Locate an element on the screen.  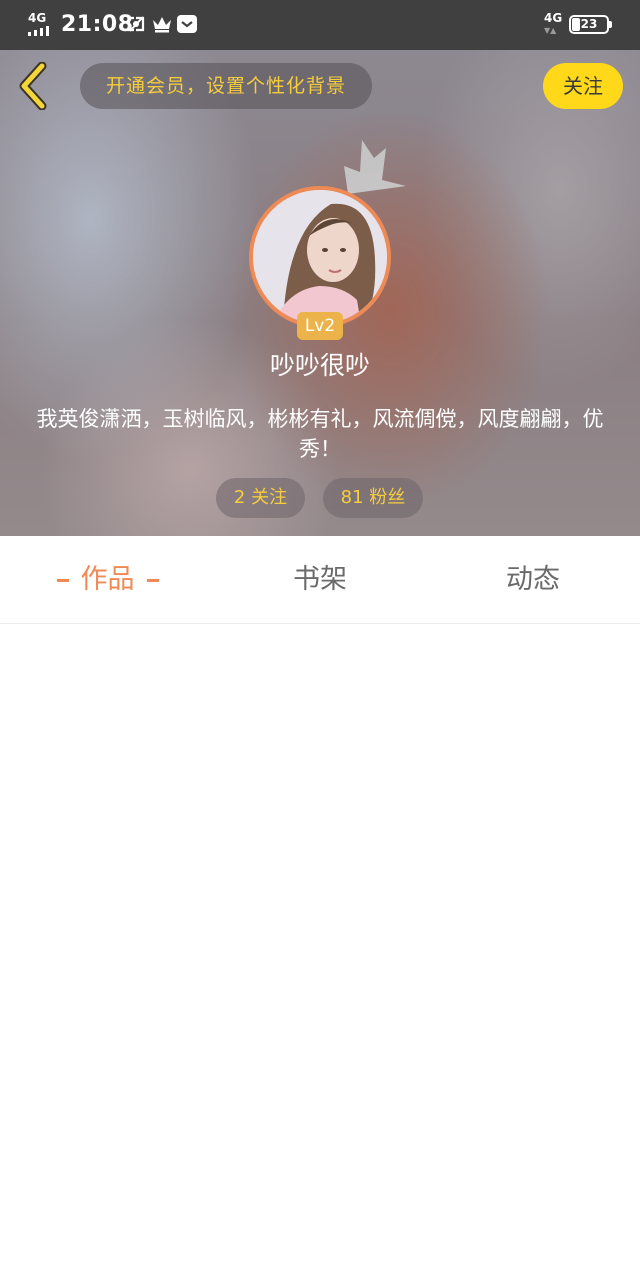
user-bio: 我英俊潇洒，玉树临风，彬彬有礼，风流倜傥，风度翩翩，优秀！ is located at coordinates (320, 434).